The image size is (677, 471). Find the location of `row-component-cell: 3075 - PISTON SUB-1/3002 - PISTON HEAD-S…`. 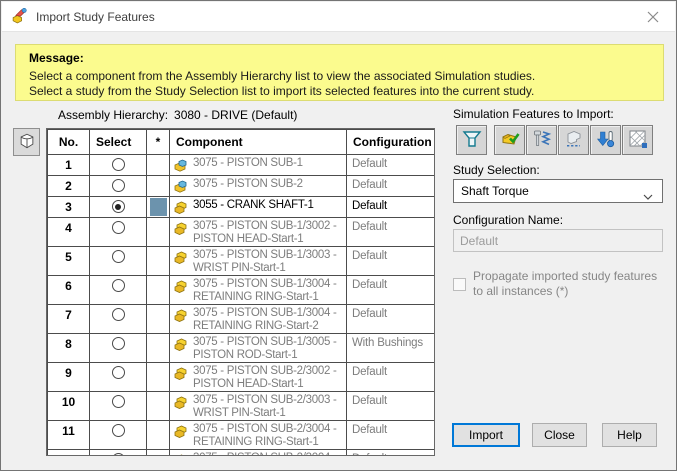

row-component-cell: 3075 - PISTON SUB-1/3002 - PISTON HEAD-S… is located at coordinates (258, 232).